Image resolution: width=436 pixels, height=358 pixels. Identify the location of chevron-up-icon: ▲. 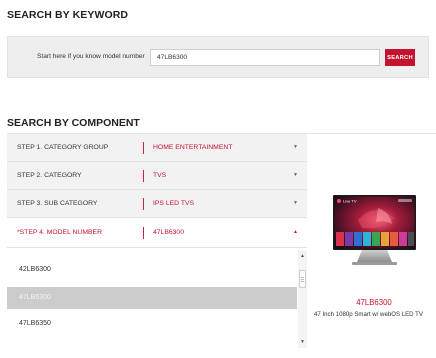
(295, 232).